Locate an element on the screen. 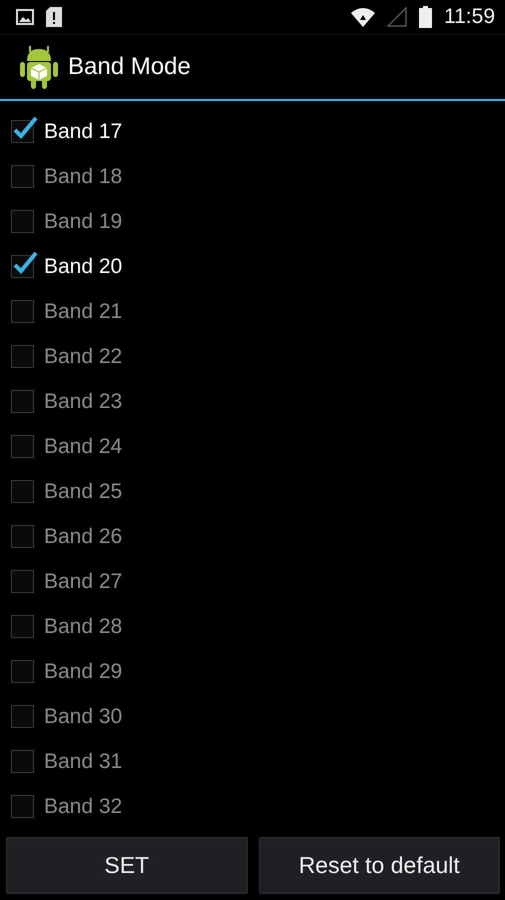  band-label: Band 19 is located at coordinates (83, 222).